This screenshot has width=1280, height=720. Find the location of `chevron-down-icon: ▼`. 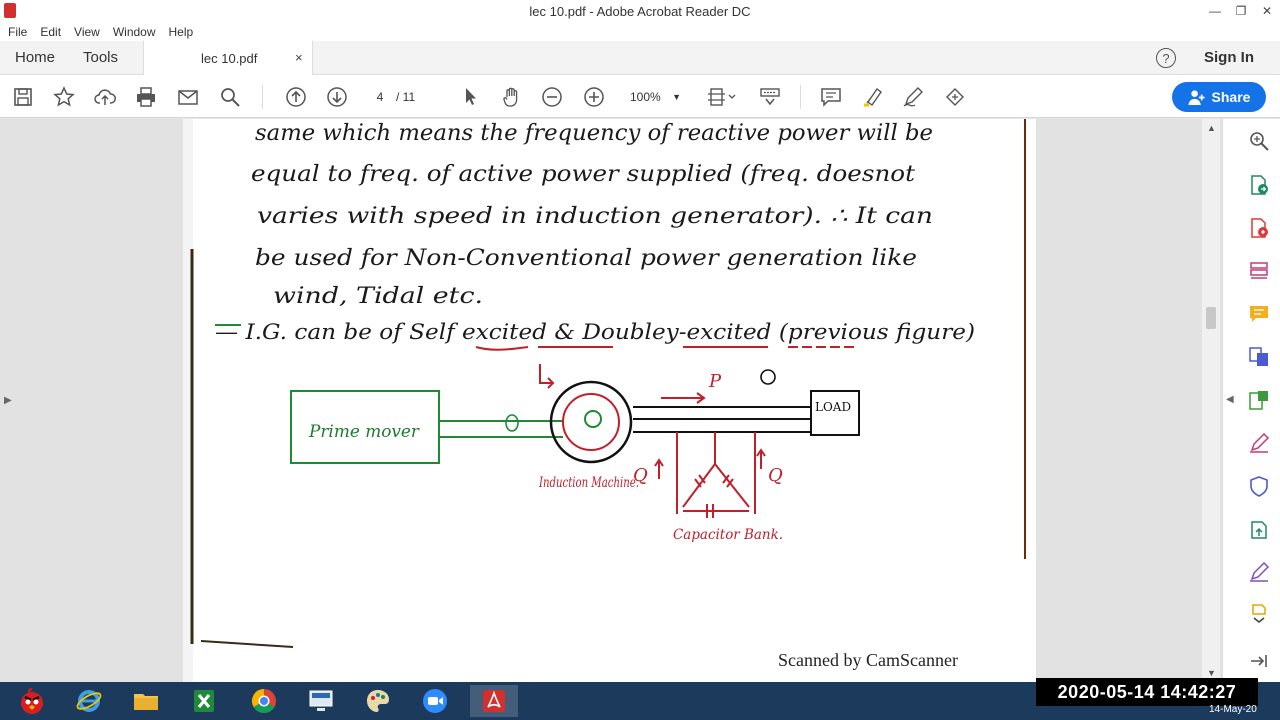

chevron-down-icon: ▼ is located at coordinates (676, 97).